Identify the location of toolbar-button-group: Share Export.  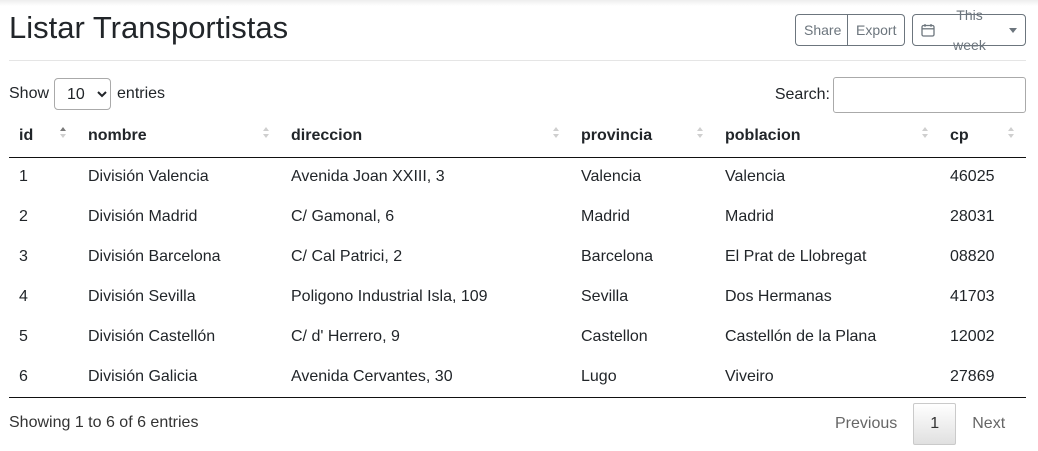
(850, 30).